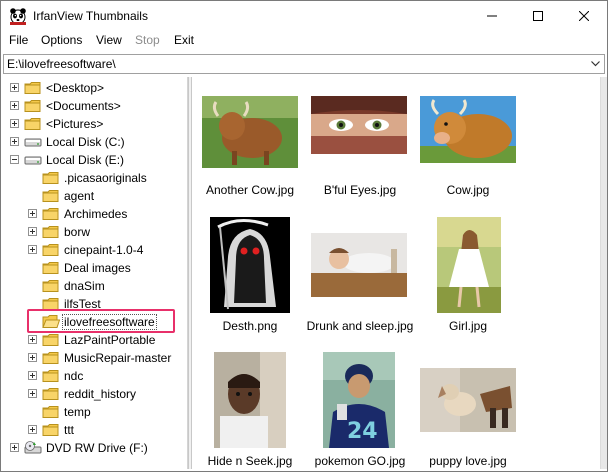 The width and height of the screenshot is (608, 472). What do you see at coordinates (304, 64) in the screenshot?
I see `path-combobox: E:\ilovefreesoftware\` at bounding box center [304, 64].